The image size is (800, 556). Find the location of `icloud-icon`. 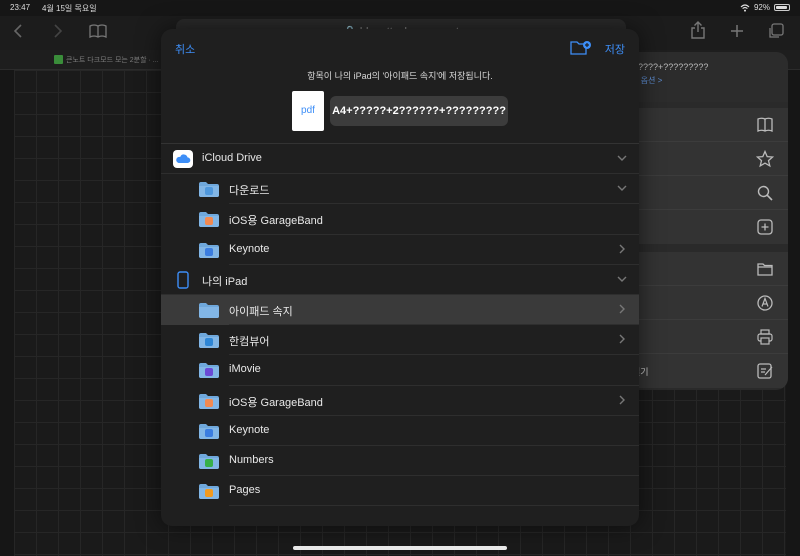

icloud-icon is located at coordinates (183, 159).